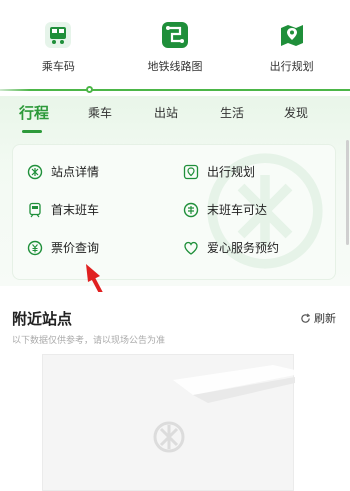 The height and width of the screenshot is (491, 350). Describe the element at coordinates (296, 112) in the screenshot. I see `tab-discover: 发现` at that location.